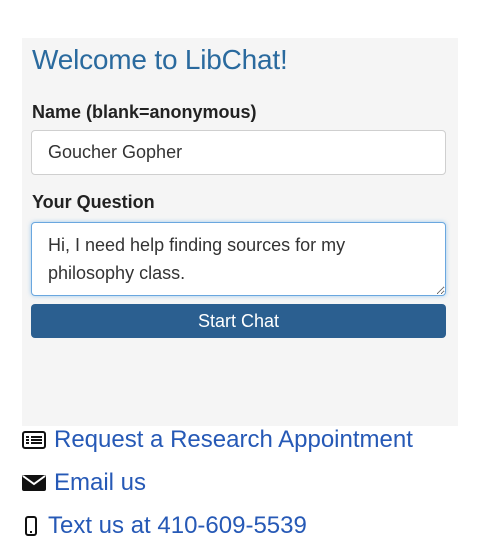 This screenshot has height=551, width=480. What do you see at coordinates (238, 321) in the screenshot?
I see `start-chat-button: Start Chat` at bounding box center [238, 321].